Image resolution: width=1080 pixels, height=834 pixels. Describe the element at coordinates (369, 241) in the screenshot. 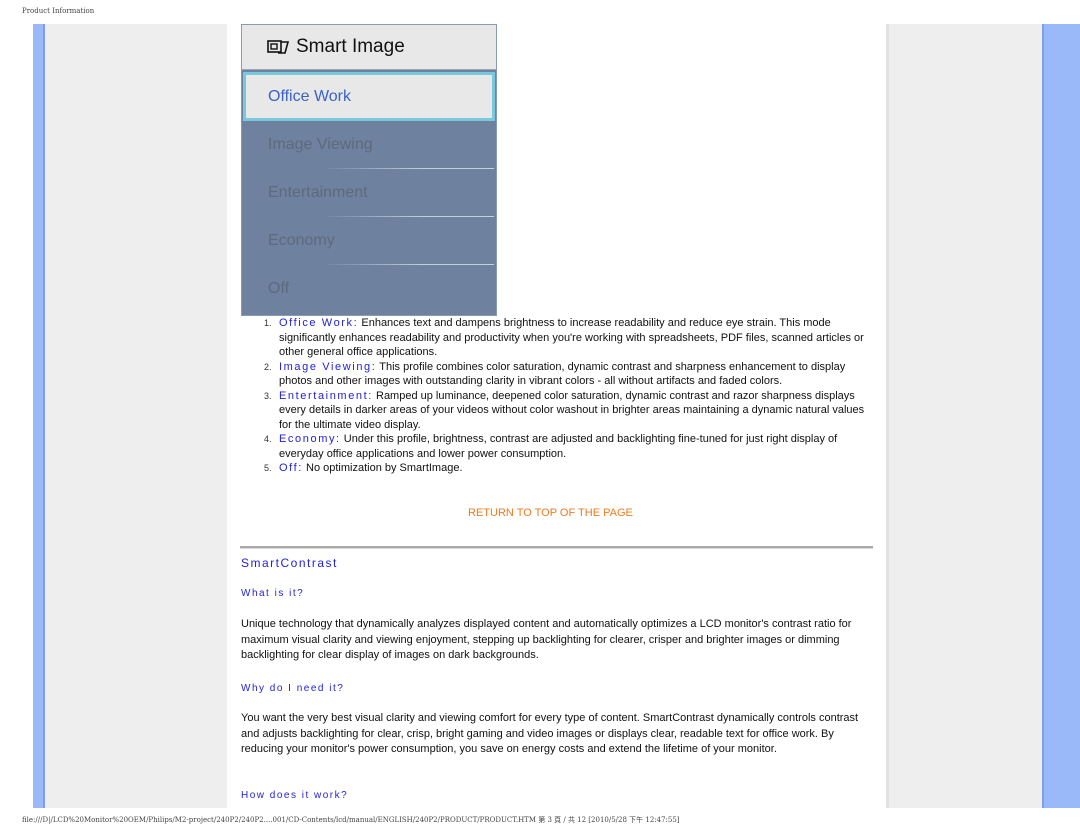

I see `osd-item-economy: Economy` at that location.